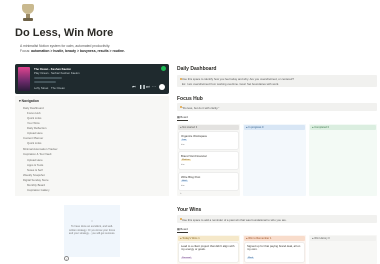 This screenshot has height=264, width=380. I want to click on nav-item: Your Wins, so click(33, 123).